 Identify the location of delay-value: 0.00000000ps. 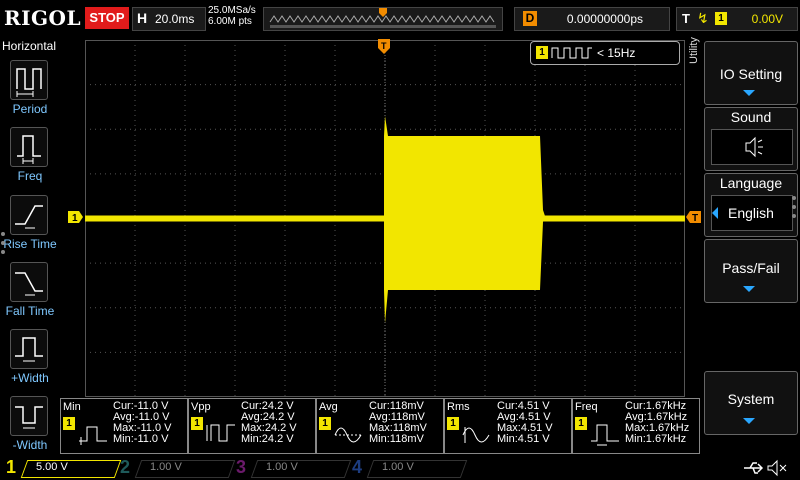
(604, 19).